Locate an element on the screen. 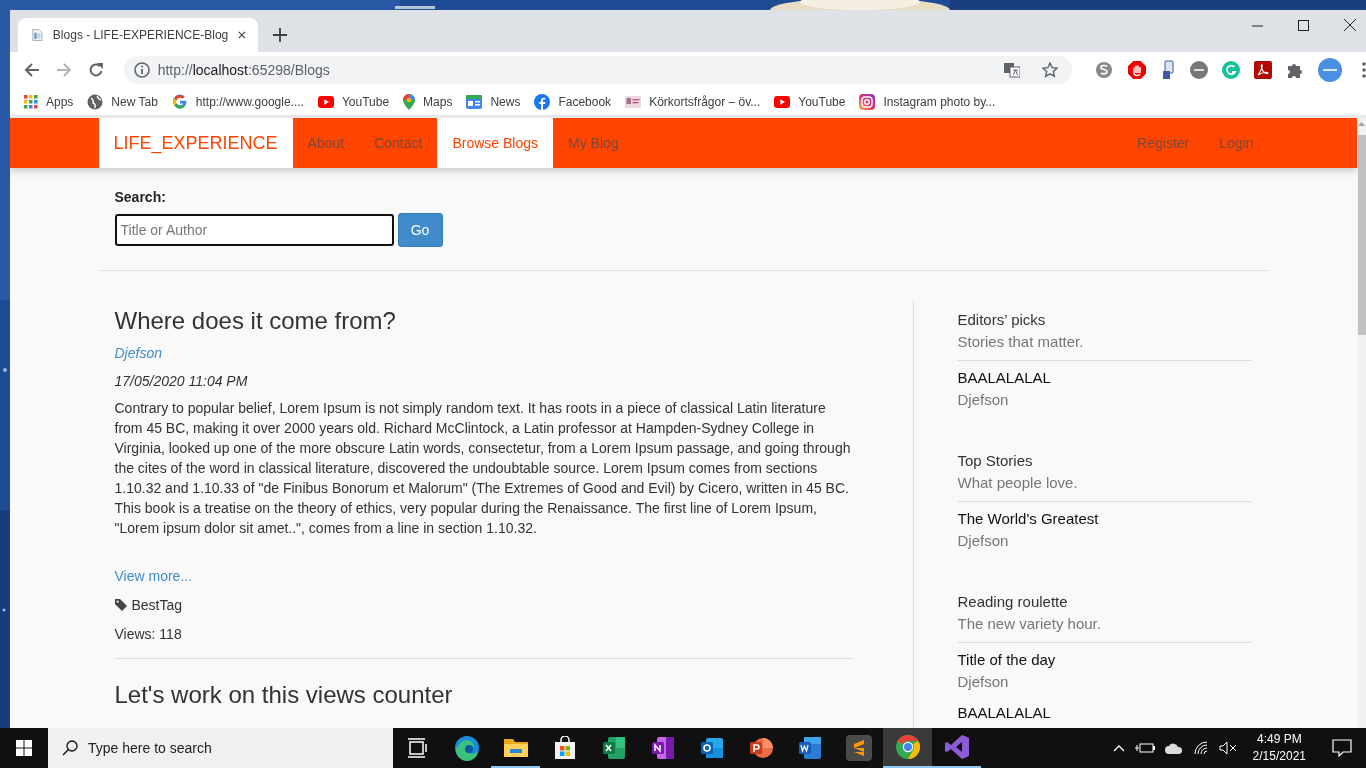 The height and width of the screenshot is (768, 1366). bookmark: Facebook is located at coordinates (573, 101).